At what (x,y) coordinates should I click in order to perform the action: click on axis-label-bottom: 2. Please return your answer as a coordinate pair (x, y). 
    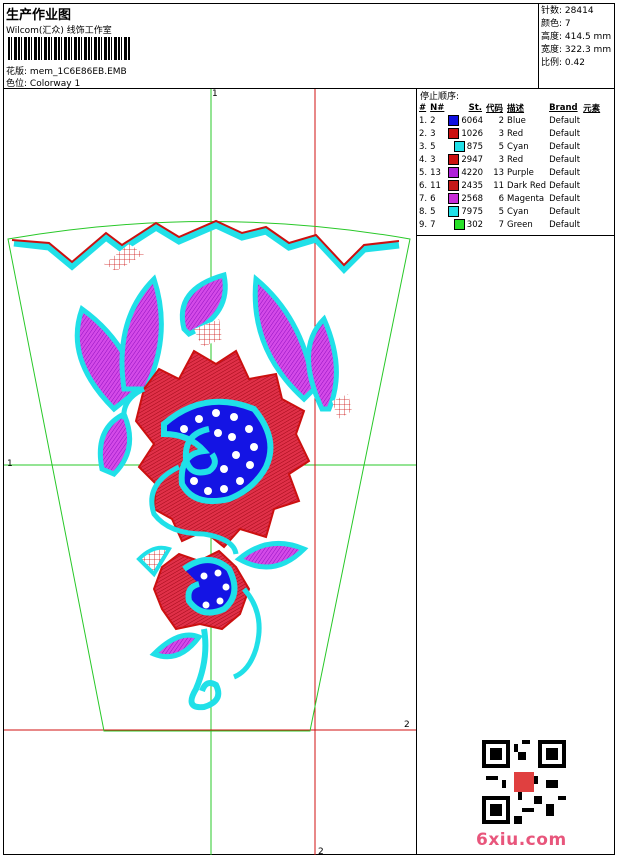
    Looking at the image, I should click on (321, 852).